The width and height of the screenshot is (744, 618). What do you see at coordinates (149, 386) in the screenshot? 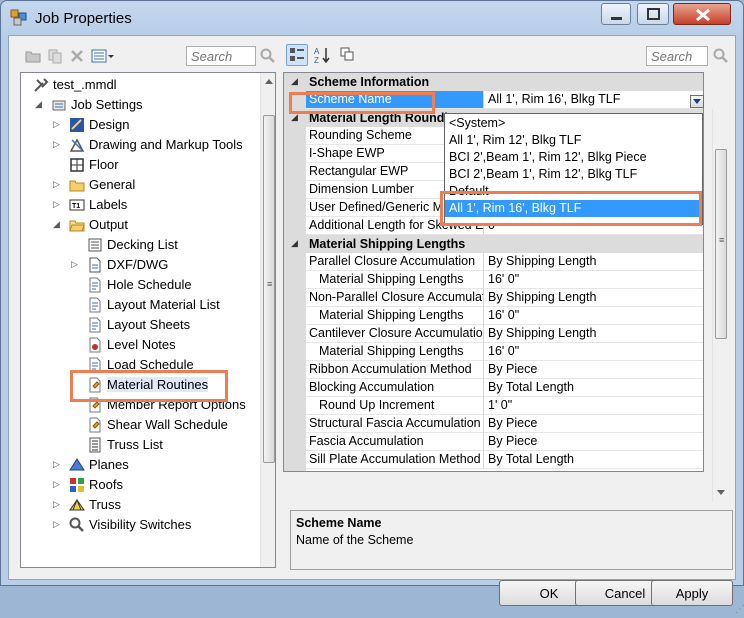
I see `material-routines-highlight` at bounding box center [149, 386].